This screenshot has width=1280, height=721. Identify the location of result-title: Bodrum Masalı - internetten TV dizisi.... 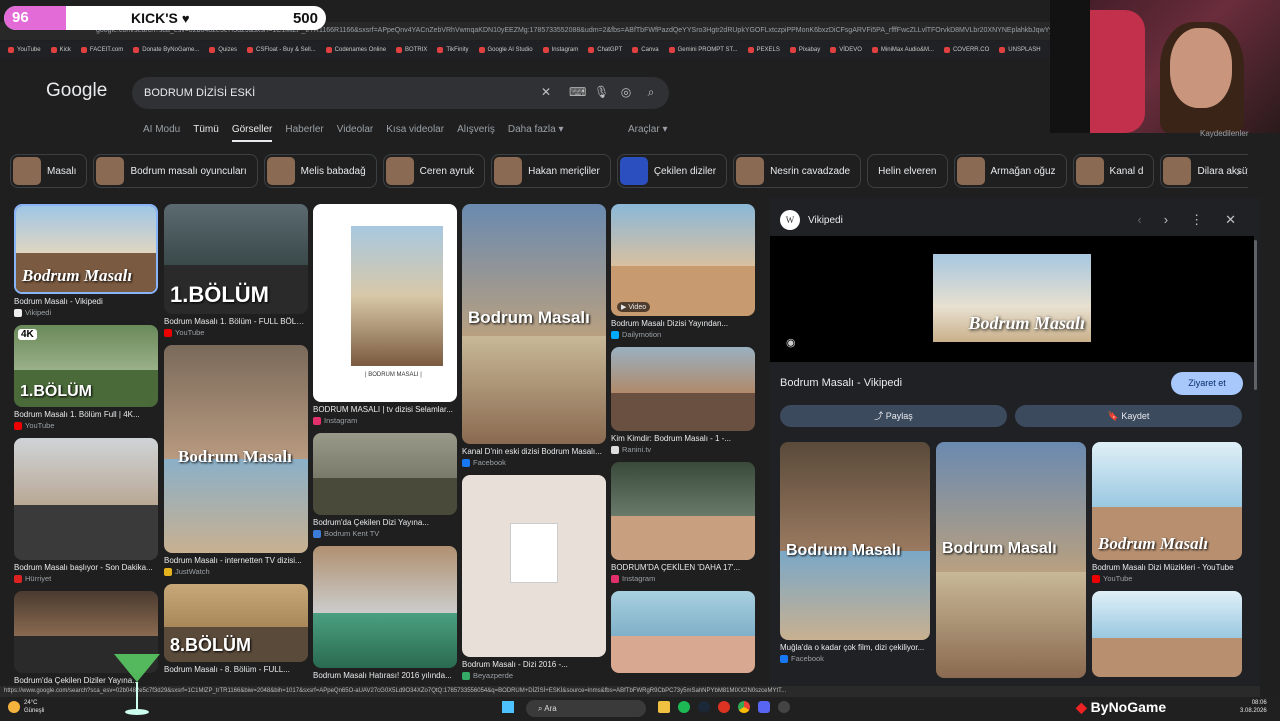
(236, 560).